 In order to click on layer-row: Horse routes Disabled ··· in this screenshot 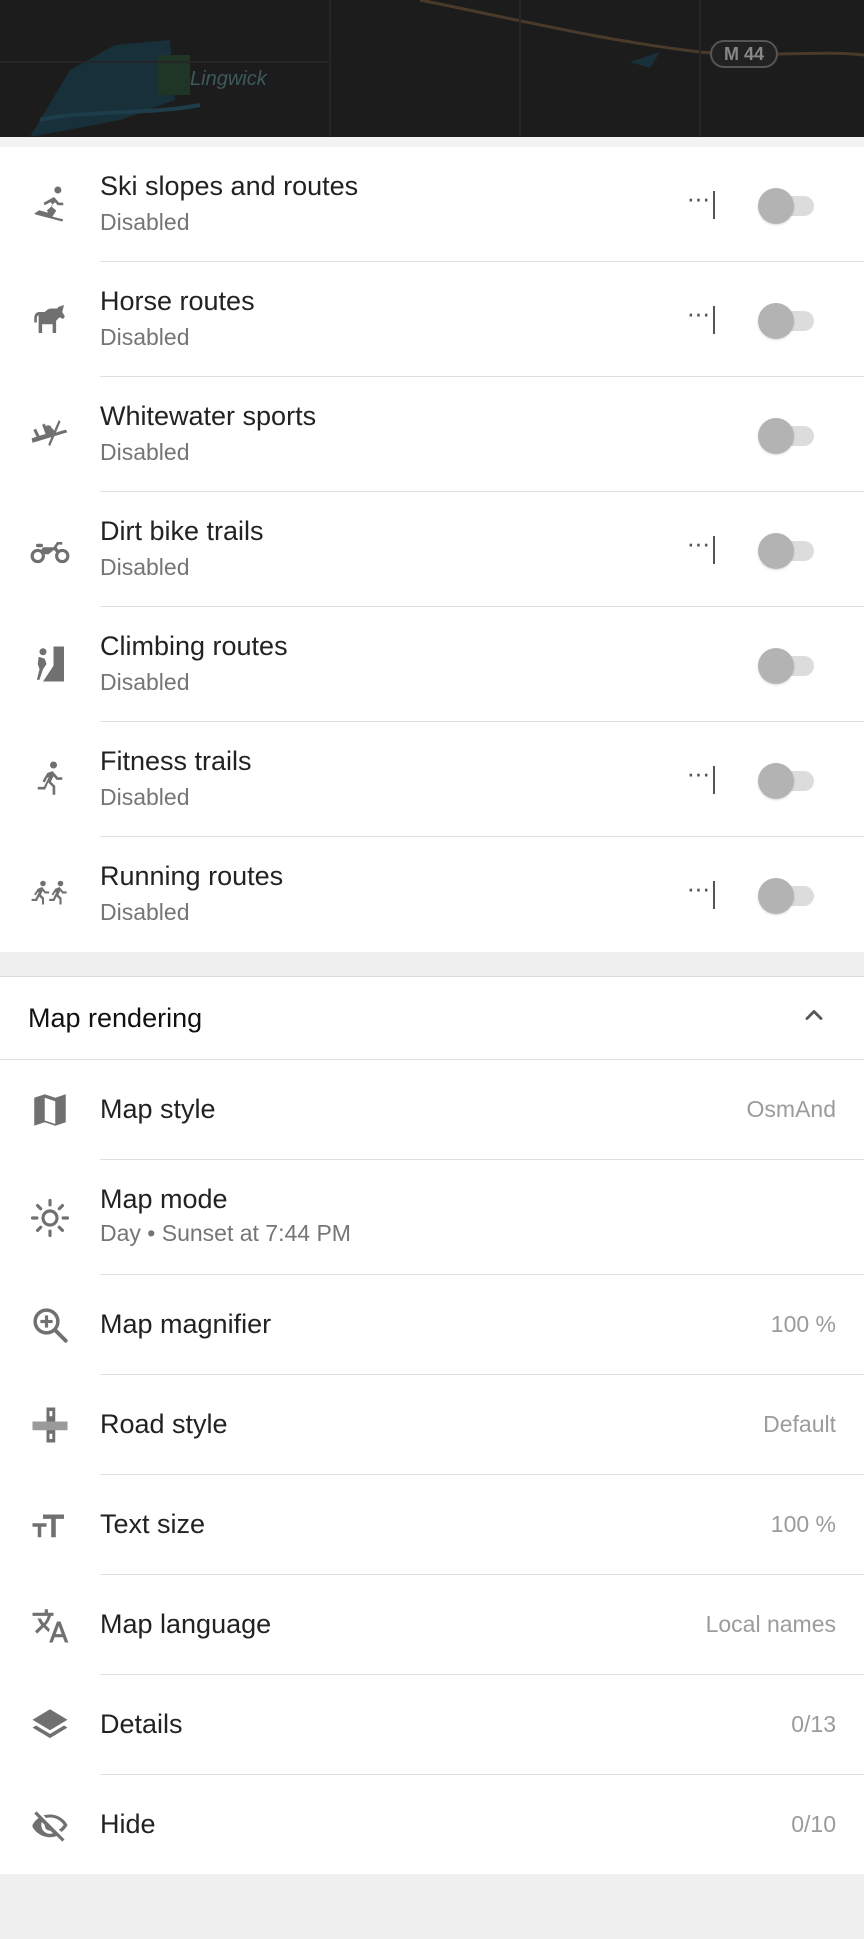, I will do `click(432, 319)`.